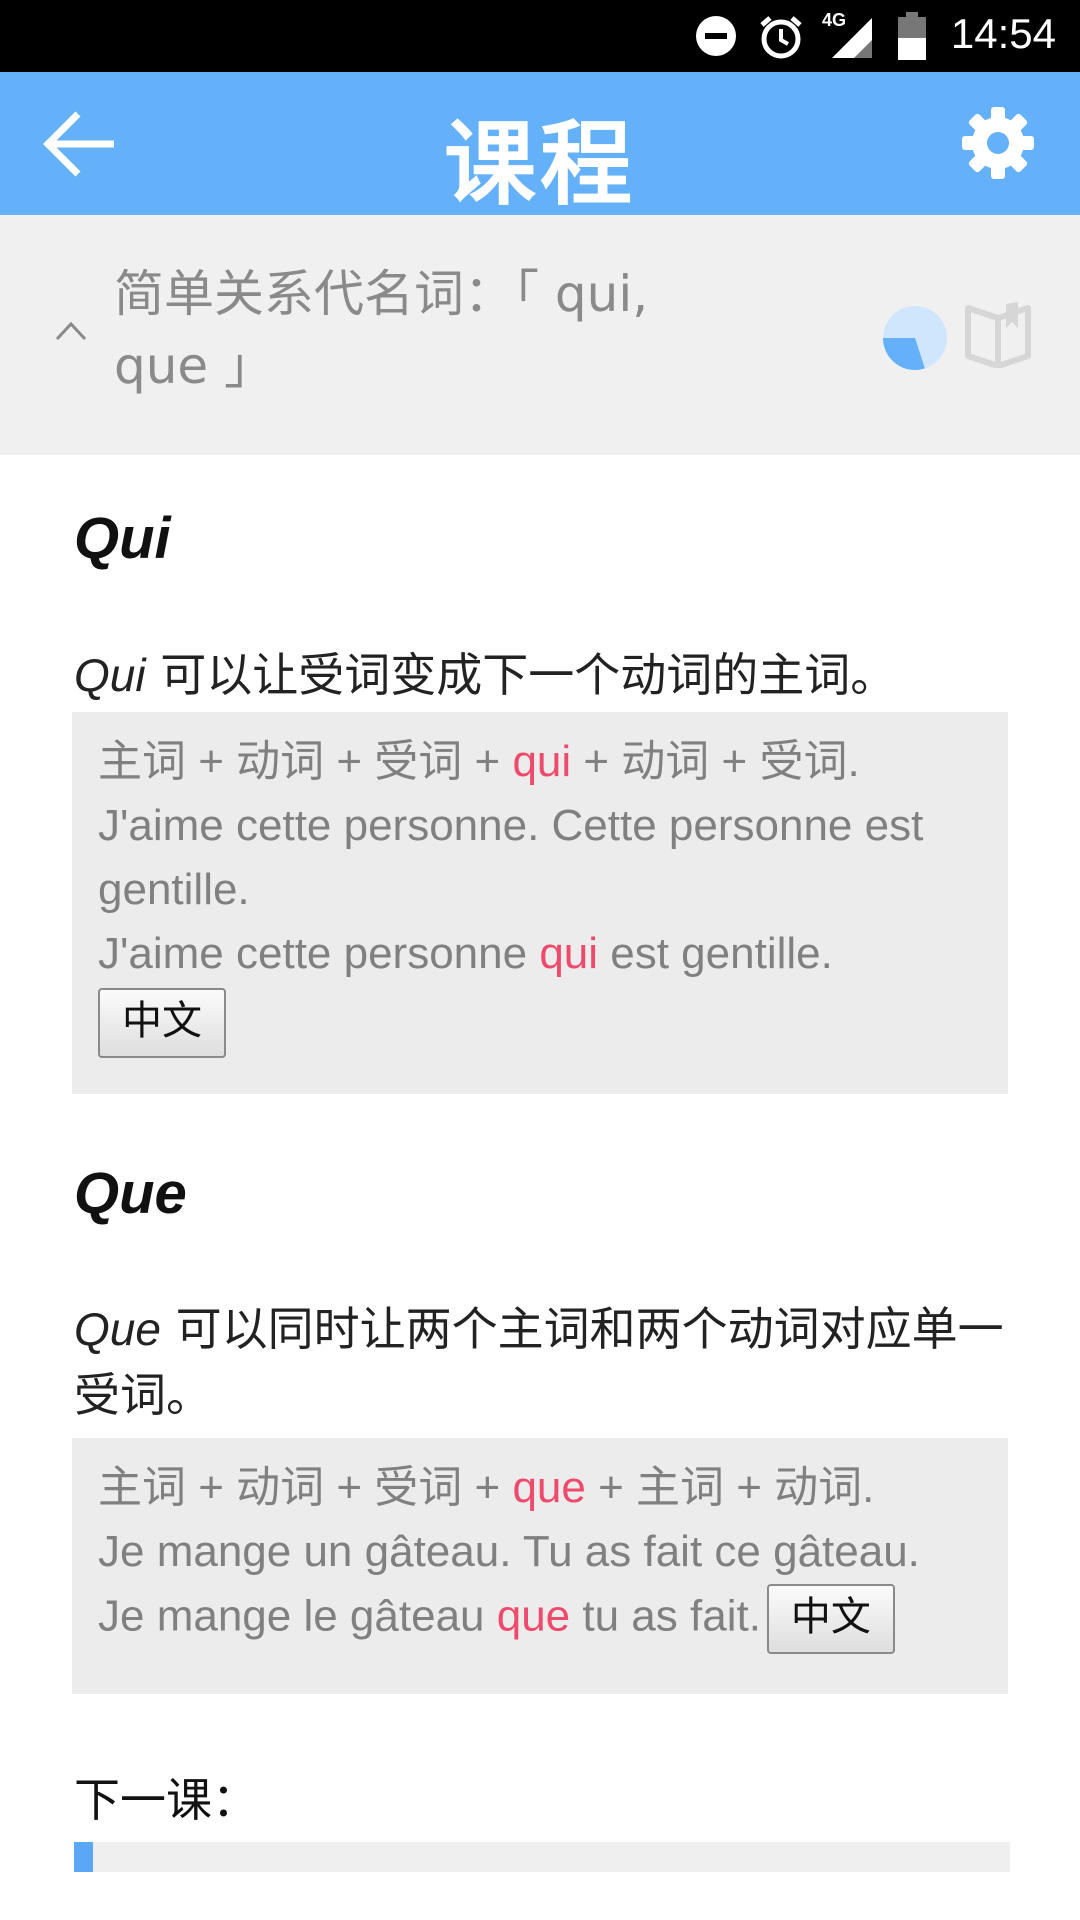  Describe the element at coordinates (912, 36) in the screenshot. I see `battery-icon` at that location.